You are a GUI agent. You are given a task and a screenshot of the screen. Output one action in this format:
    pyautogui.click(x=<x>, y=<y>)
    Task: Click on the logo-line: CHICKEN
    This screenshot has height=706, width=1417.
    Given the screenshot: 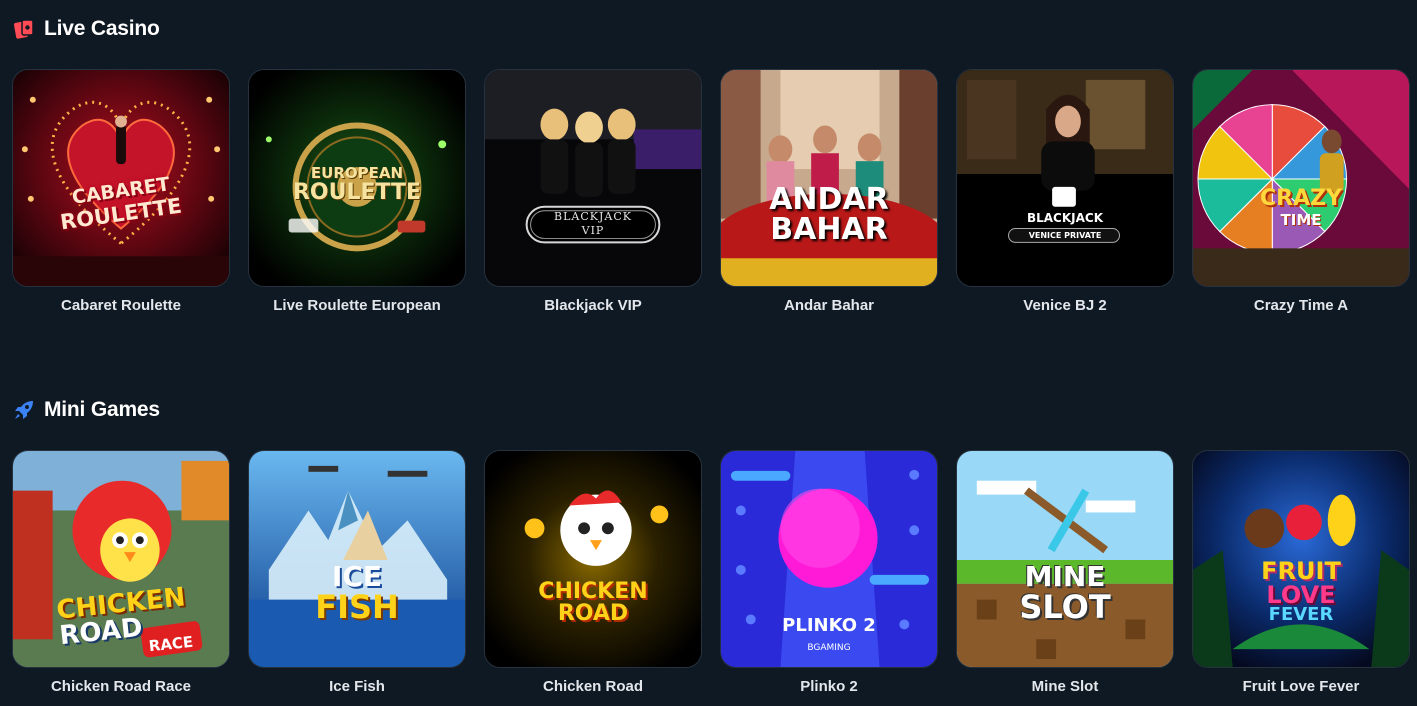 What is the action you would take?
    pyautogui.click(x=593, y=591)
    